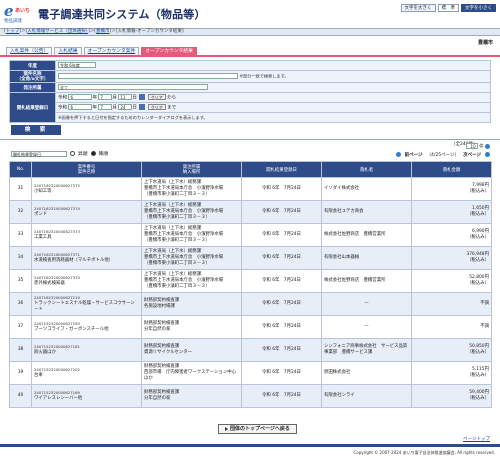  Describe the element at coordinates (149, 31) in the screenshot. I see `breadcrumb-current: 入札情報-オープンカウンタ結果` at that location.